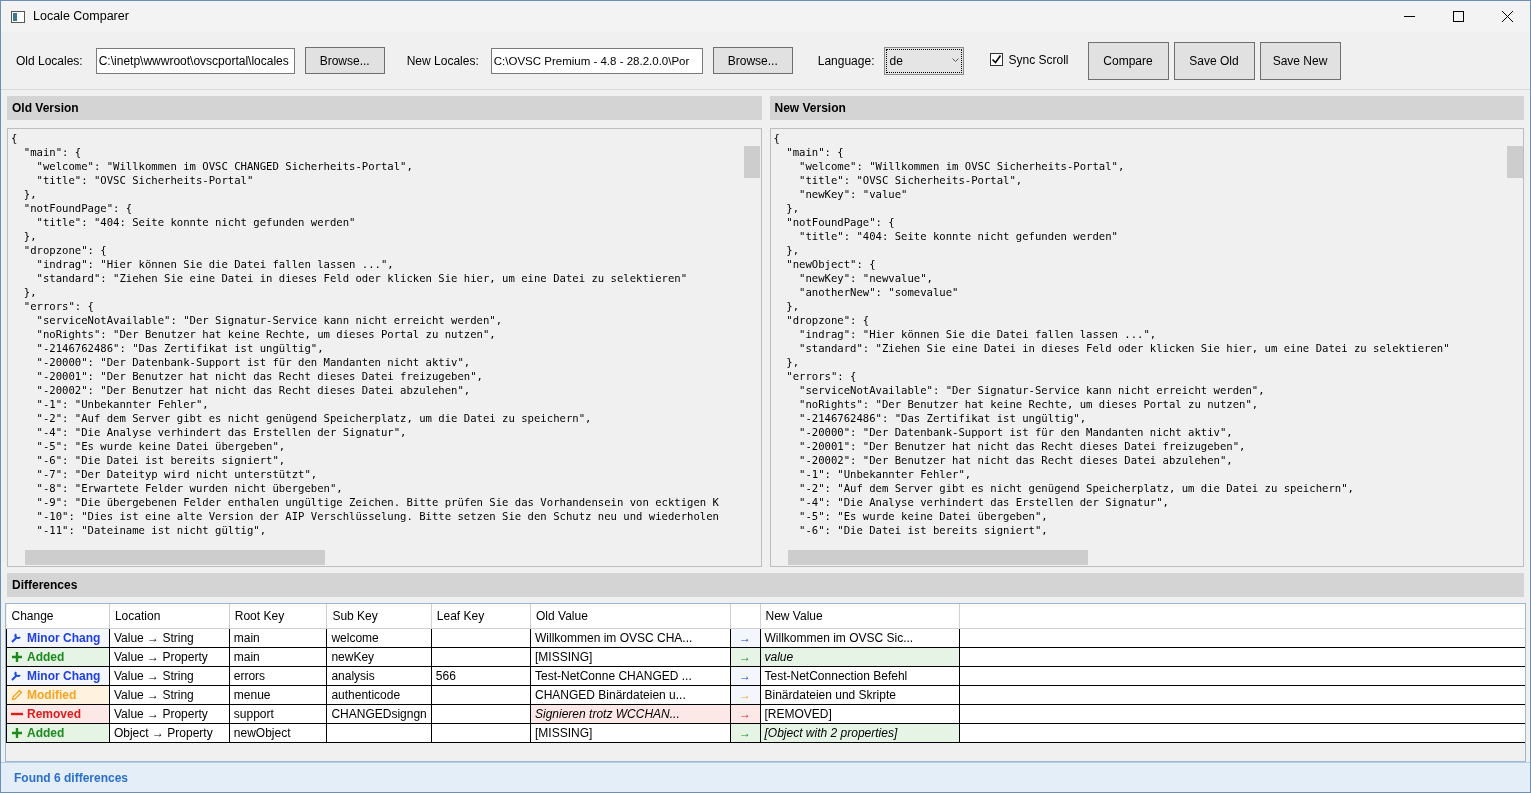  Describe the element at coordinates (195, 60) in the screenshot. I see `path-field: C:\inetp\wwwroot\ovscportal\locales` at that location.